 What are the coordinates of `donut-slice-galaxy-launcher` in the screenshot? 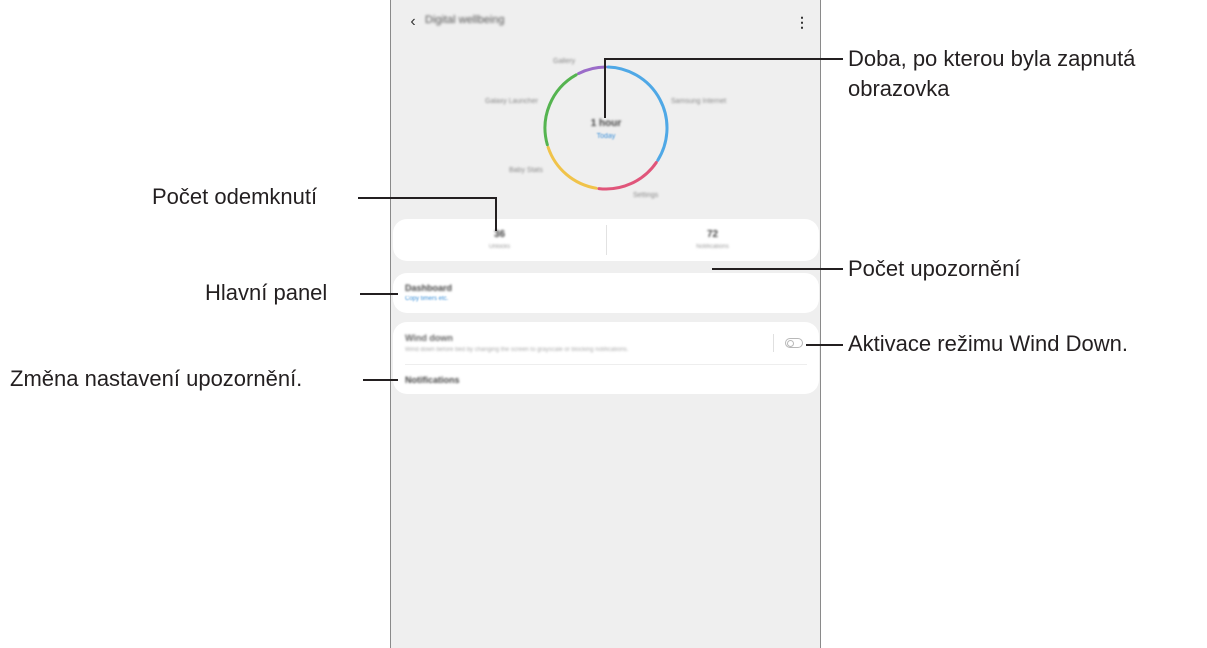 It's located at (560, 110).